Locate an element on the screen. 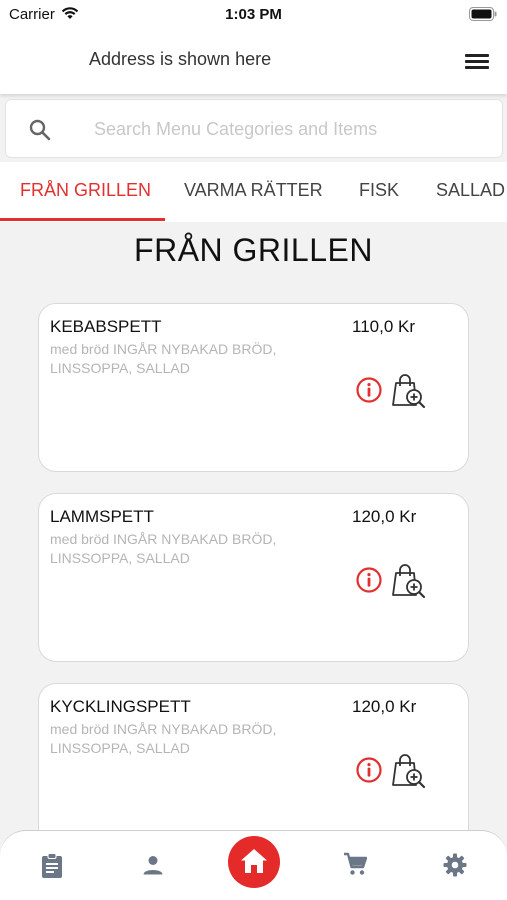  address-label: Address is shown here is located at coordinates (180, 59).